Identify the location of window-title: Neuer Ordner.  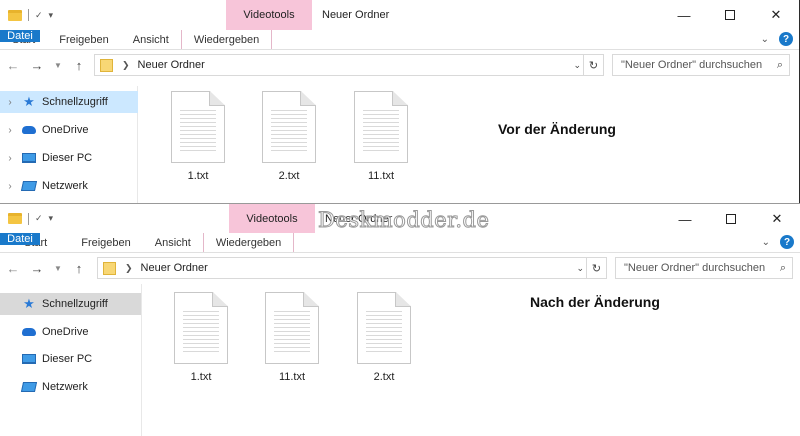
(356, 15).